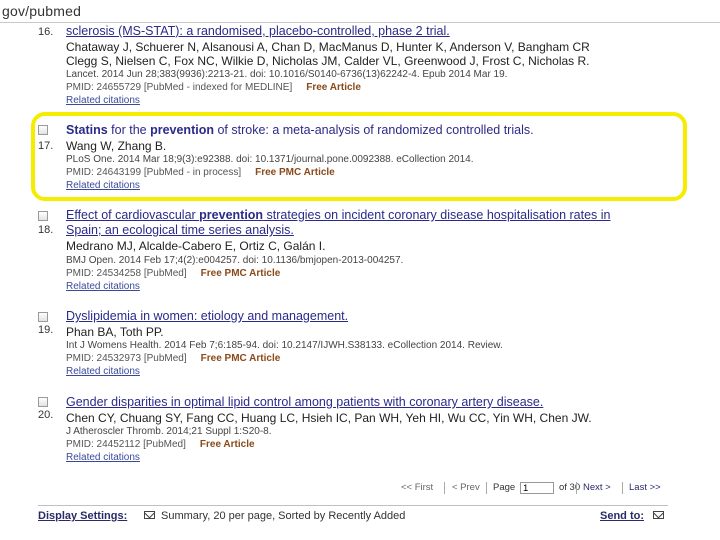  Describe the element at coordinates (597, 487) in the screenshot. I see `next-page-button: Next >` at that location.